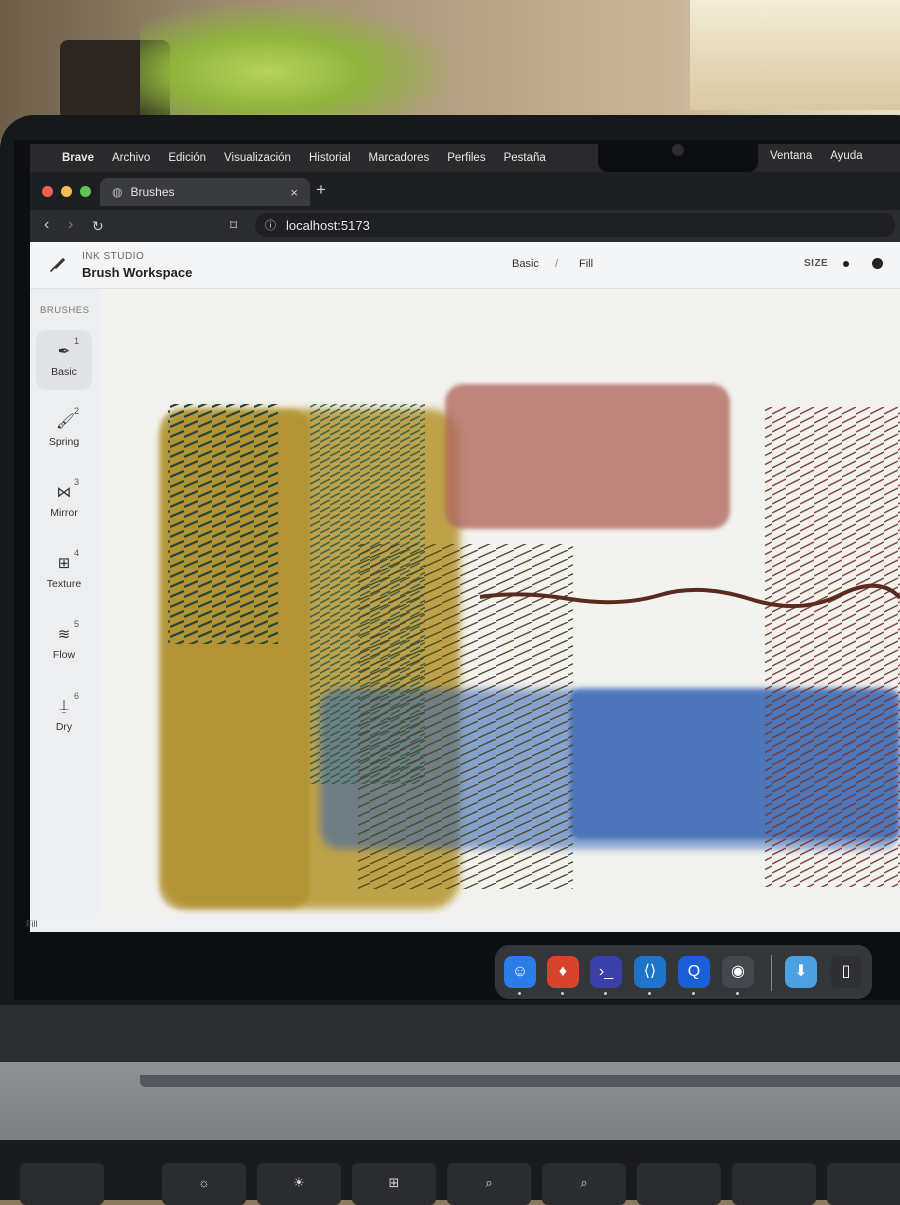 The width and height of the screenshot is (900, 1205). What do you see at coordinates (65, 310) in the screenshot?
I see `brushes-label: BRUSHES` at bounding box center [65, 310].